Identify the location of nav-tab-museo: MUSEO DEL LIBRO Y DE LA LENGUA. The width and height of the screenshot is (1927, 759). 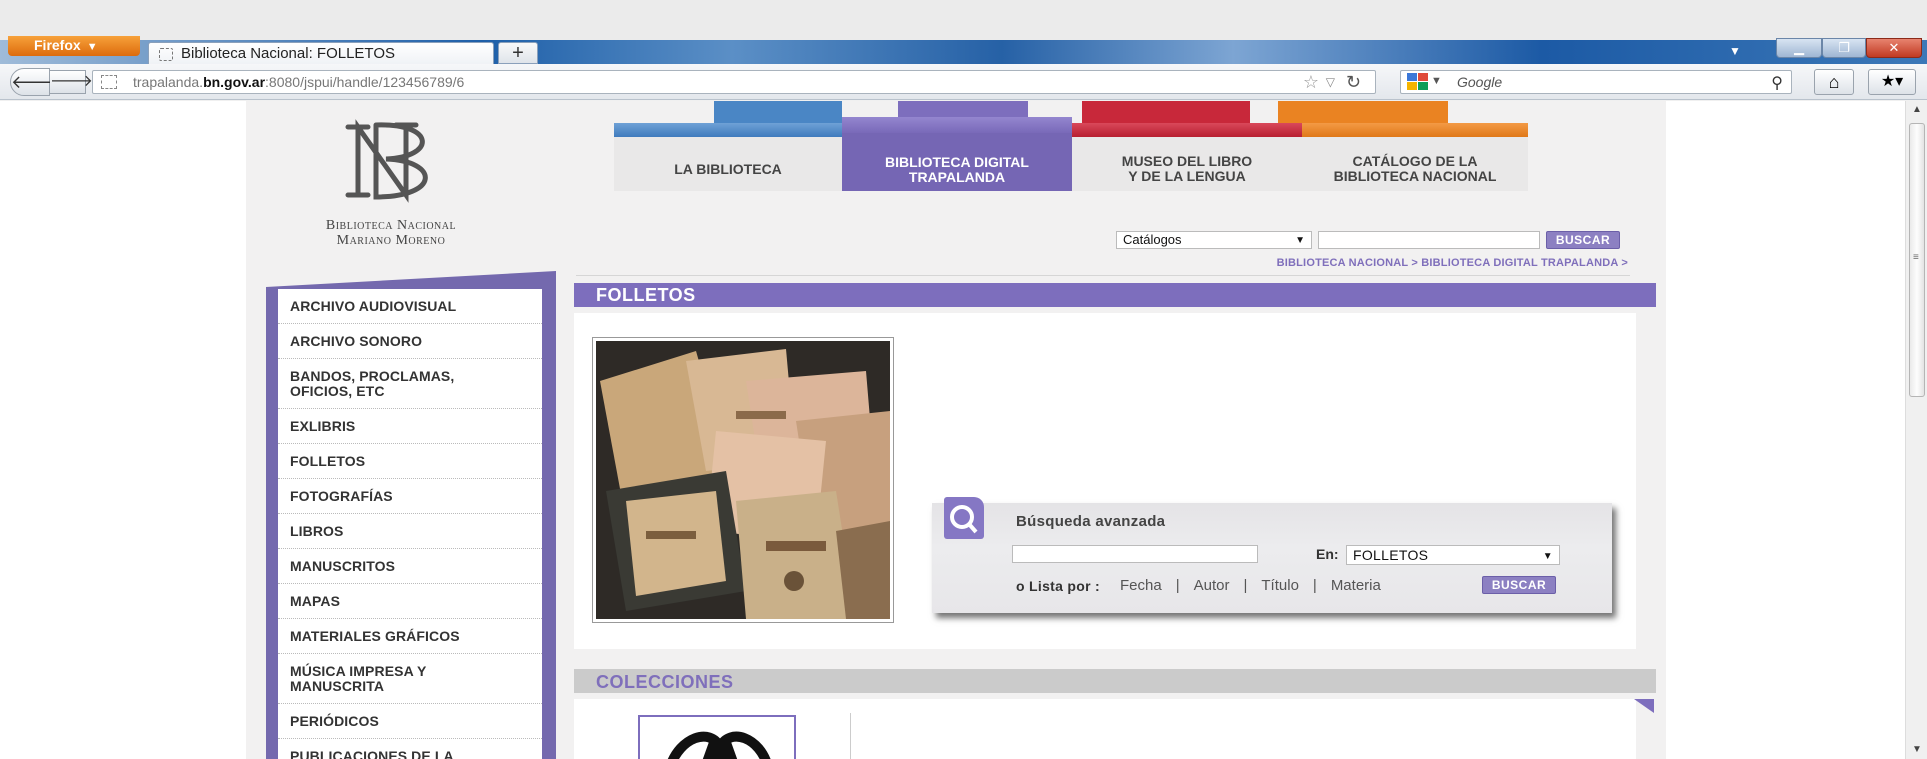
(1187, 146).